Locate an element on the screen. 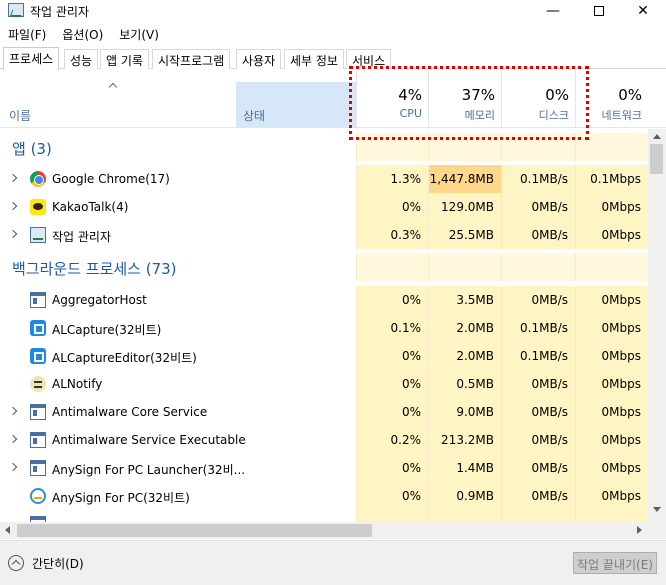 This screenshot has width=666, height=585. column-header-network: 0% 네트워크 is located at coordinates (611, 99).